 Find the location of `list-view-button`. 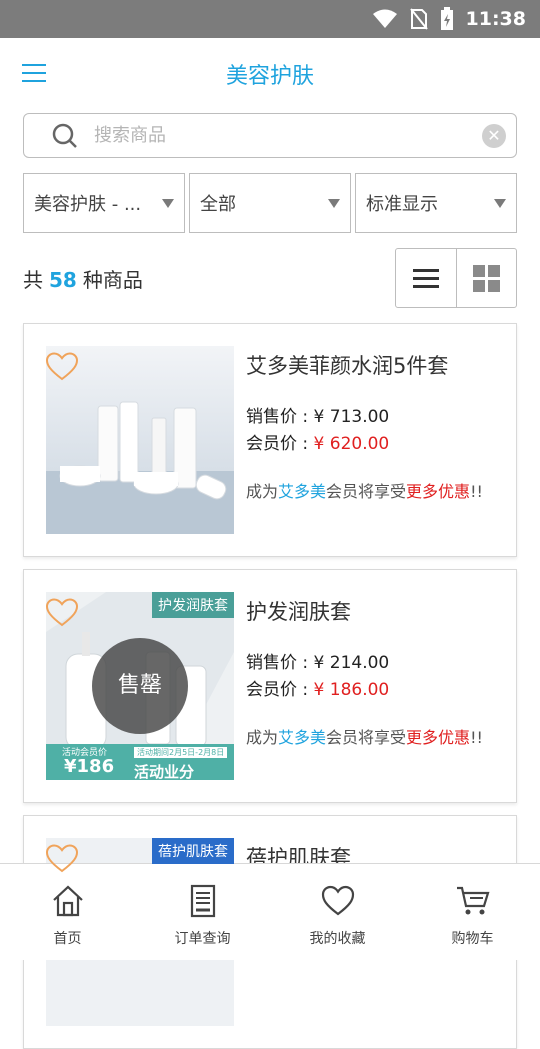

list-view-button is located at coordinates (426, 278).